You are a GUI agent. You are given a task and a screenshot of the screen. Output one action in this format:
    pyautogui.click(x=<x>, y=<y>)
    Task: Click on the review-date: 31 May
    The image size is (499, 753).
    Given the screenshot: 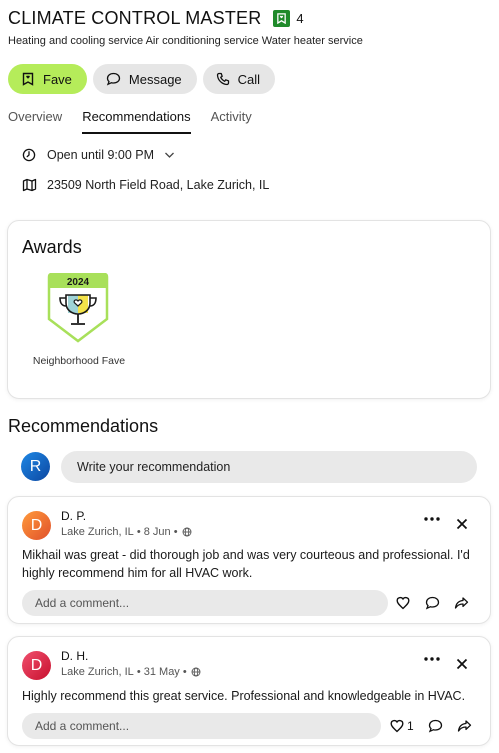 What is the action you would take?
    pyautogui.click(x=161, y=672)
    